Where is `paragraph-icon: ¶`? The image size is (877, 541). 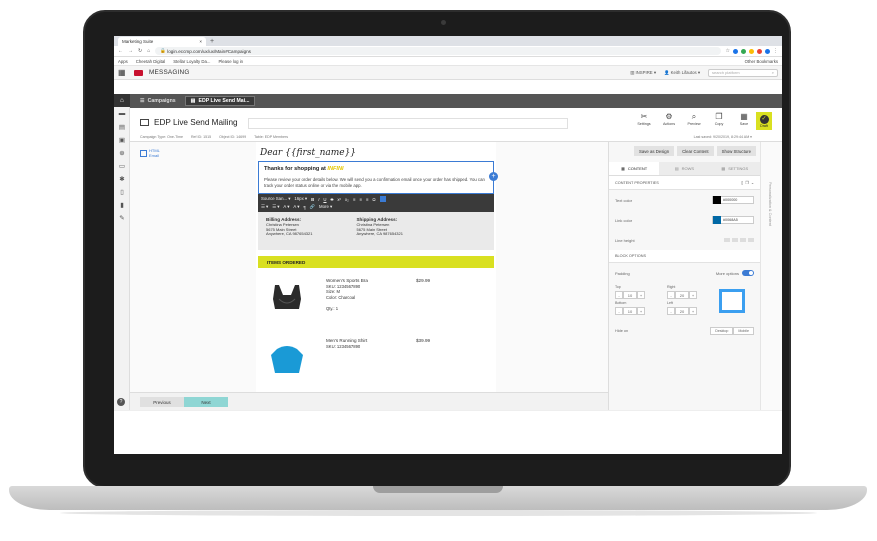 paragraph-icon: ¶ is located at coordinates (304, 207).